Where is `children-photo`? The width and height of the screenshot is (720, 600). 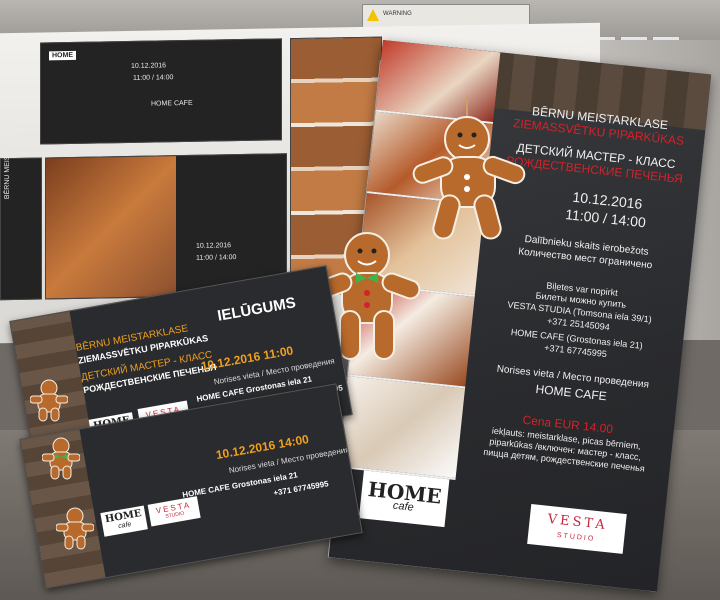 children-photo is located at coordinates (402, 428).